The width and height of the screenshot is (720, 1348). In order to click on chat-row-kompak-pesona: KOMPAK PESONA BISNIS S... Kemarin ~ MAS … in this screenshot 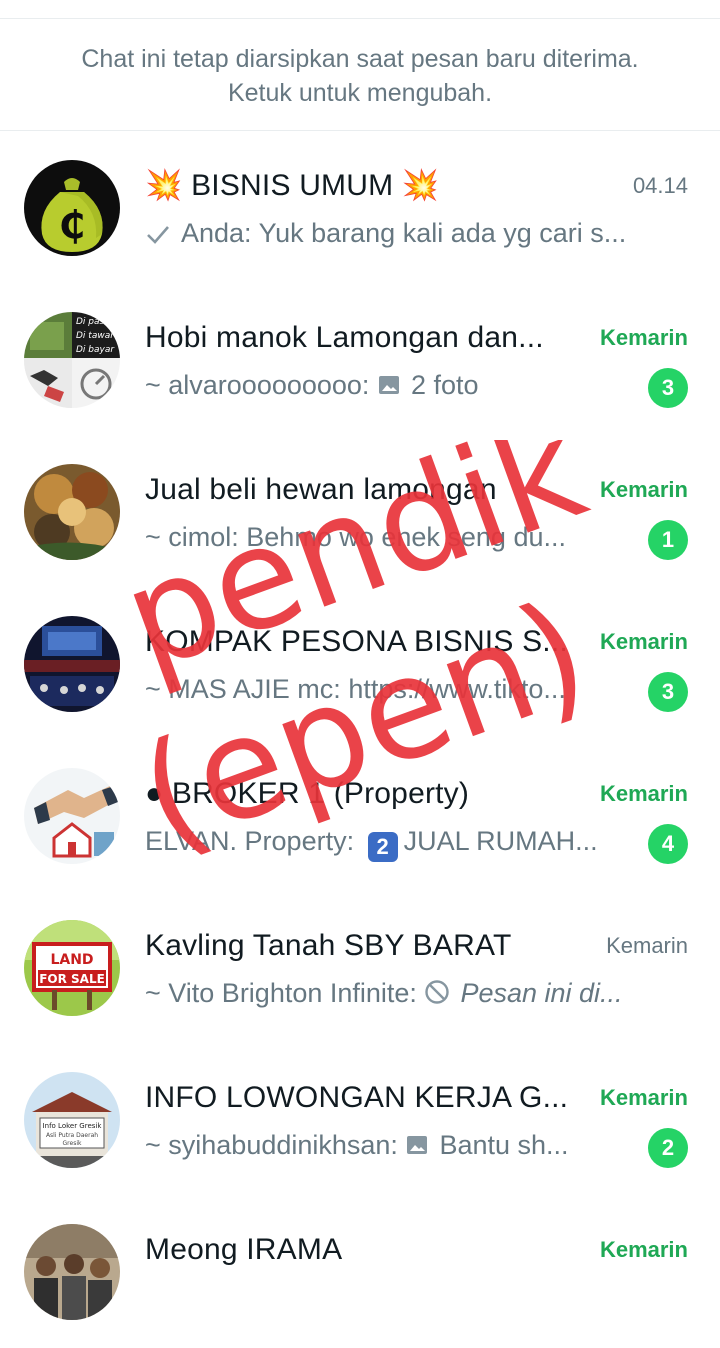, I will do `click(360, 664)`.